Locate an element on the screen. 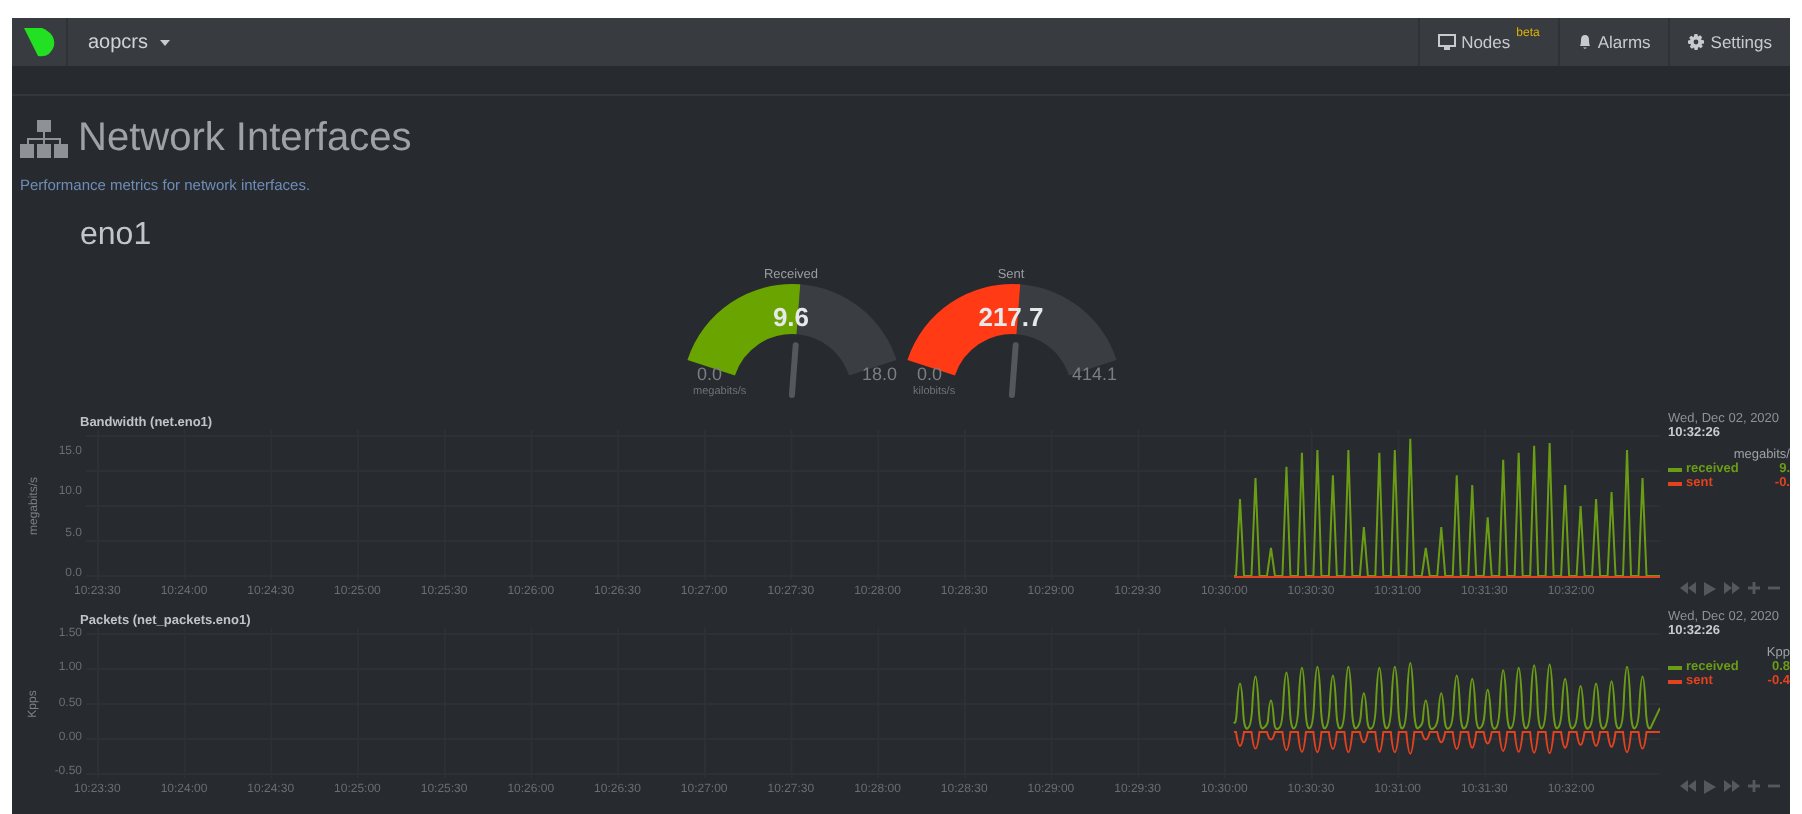 The image size is (1802, 814). nav-item: Alarms is located at coordinates (1613, 42).